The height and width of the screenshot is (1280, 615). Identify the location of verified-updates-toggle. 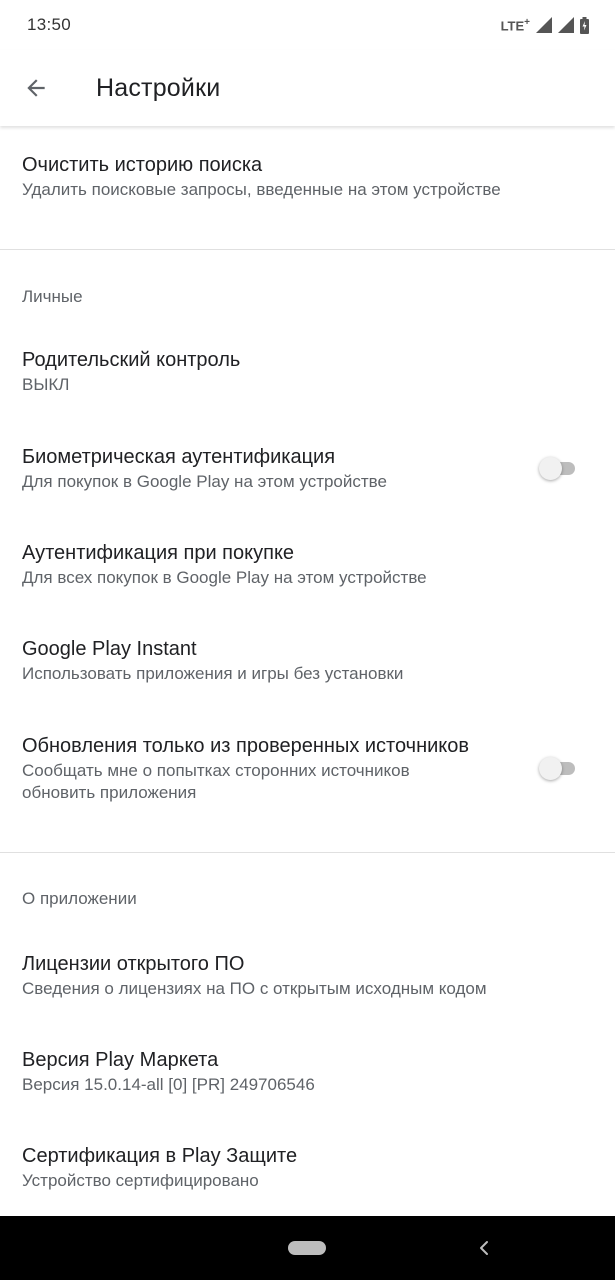
(559, 768).